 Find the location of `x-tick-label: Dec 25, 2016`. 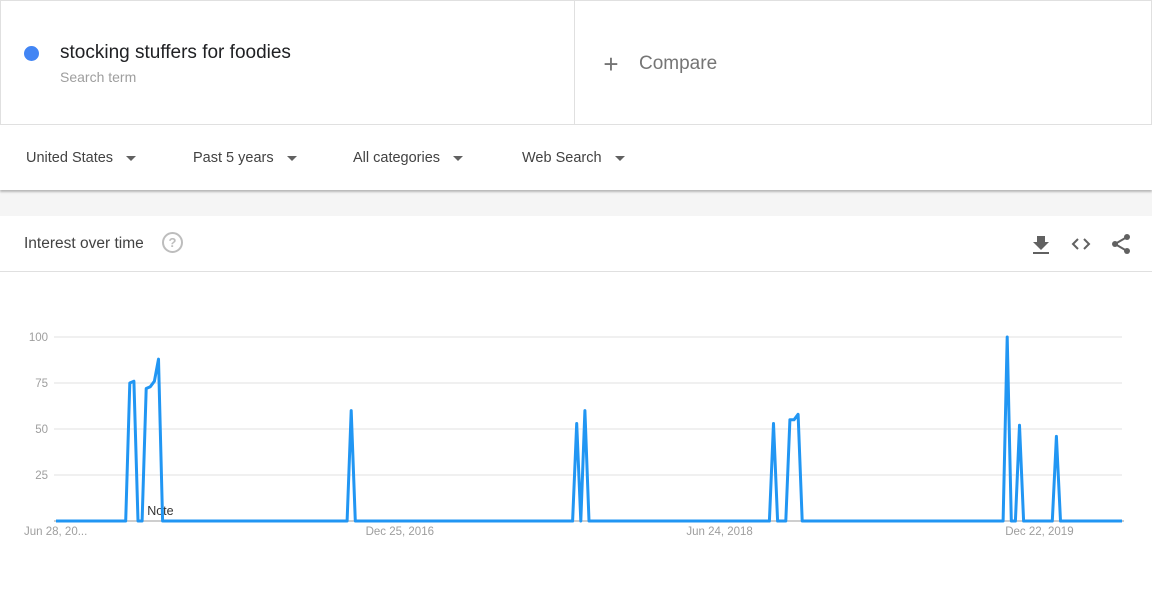

x-tick-label: Dec 25, 2016 is located at coordinates (400, 532).